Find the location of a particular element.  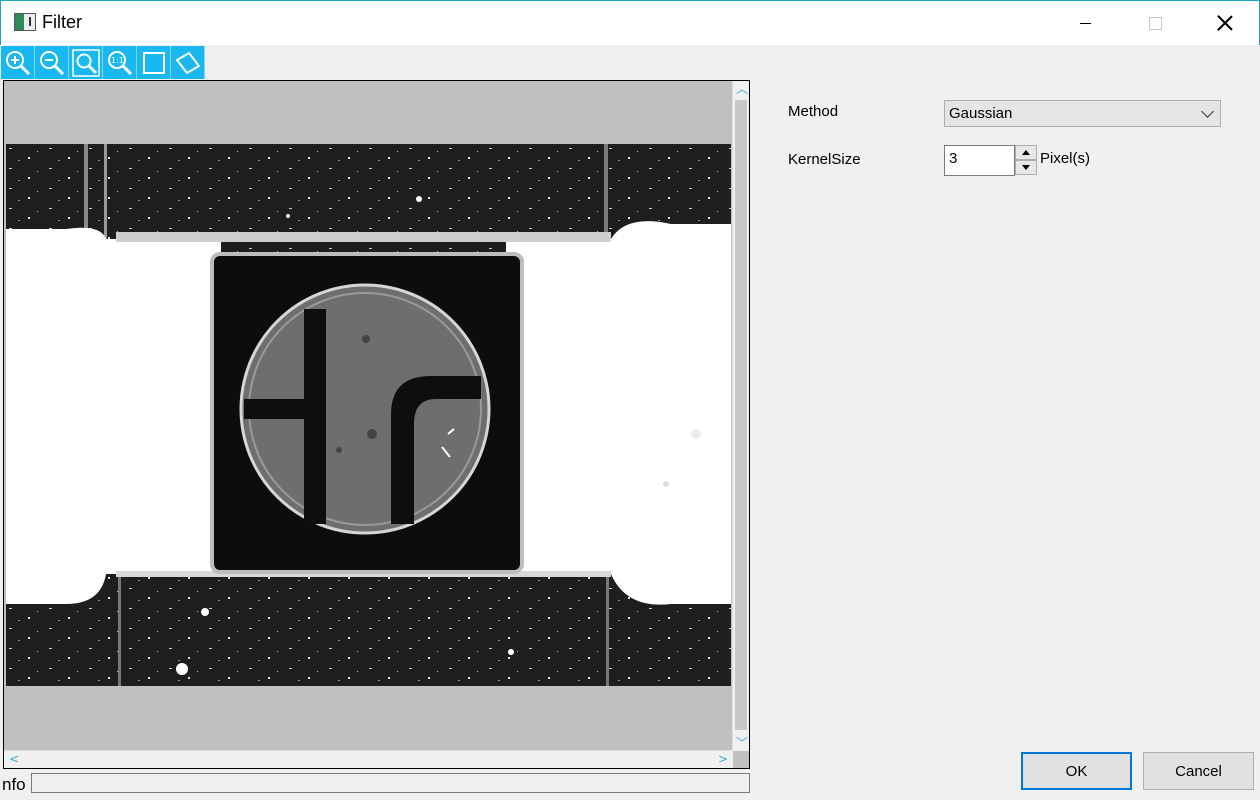

kernelsize-decrement-button is located at coordinates (1026, 167).